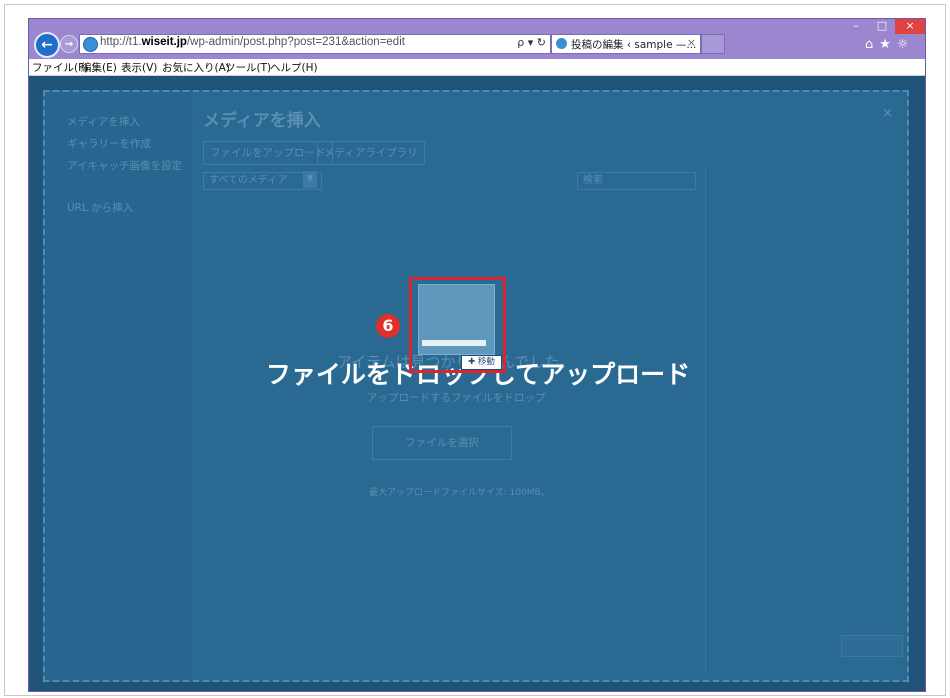  I want to click on drop-instructions: アップロードするファイルをドロップ, so click(456, 398).